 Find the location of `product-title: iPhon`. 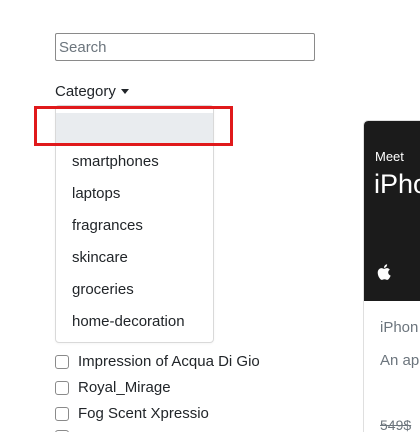

product-title: iPhon is located at coordinates (399, 327).